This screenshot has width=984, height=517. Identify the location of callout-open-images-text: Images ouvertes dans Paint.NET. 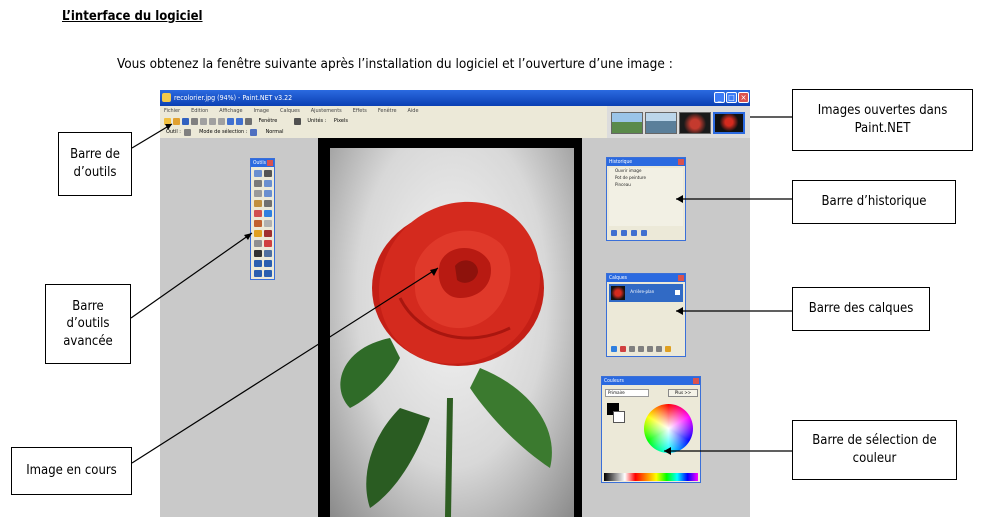
(882, 119).